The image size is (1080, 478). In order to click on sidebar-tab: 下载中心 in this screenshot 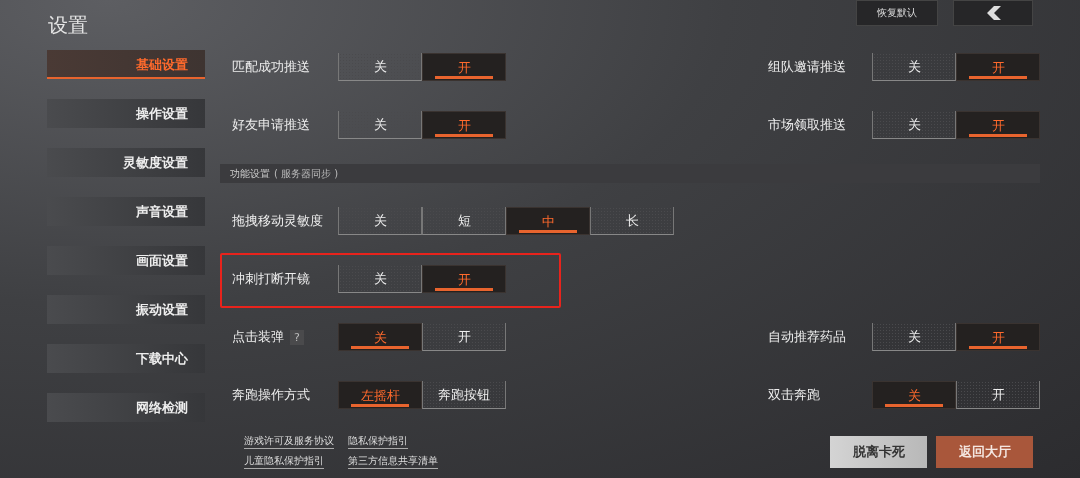, I will do `click(126, 358)`.